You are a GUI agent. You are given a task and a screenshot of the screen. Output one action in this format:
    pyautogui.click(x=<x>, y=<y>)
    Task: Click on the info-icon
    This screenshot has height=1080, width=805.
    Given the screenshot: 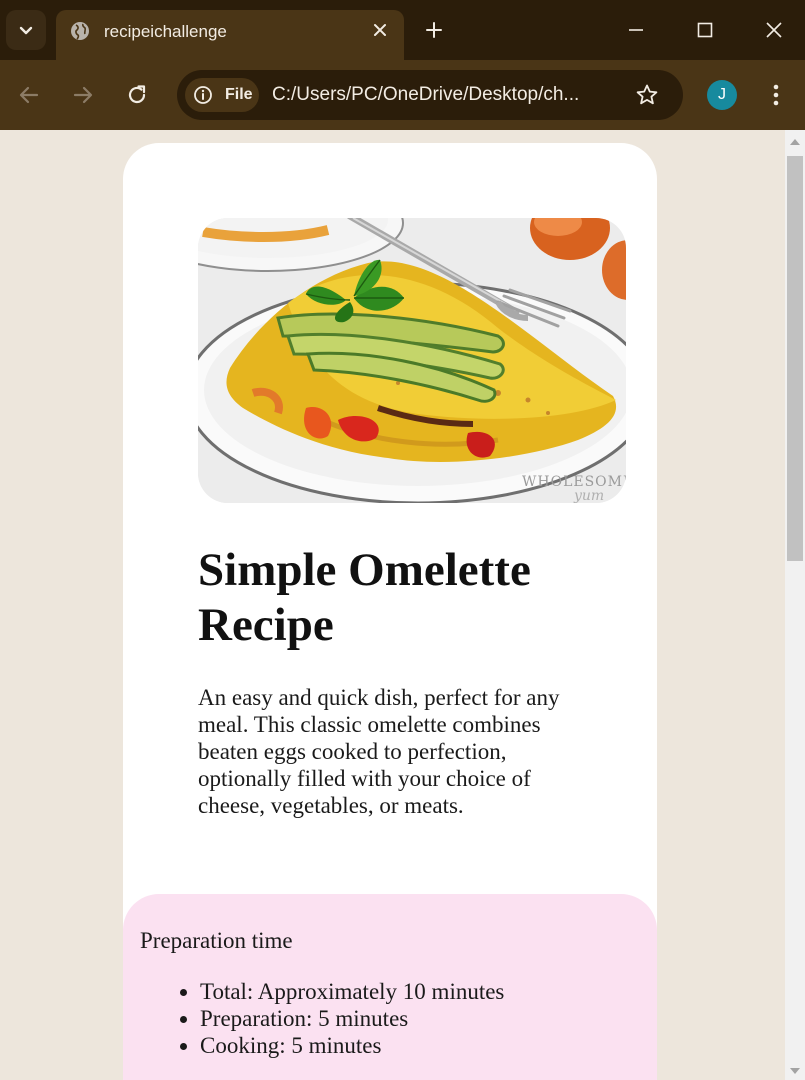 What is the action you would take?
    pyautogui.click(x=203, y=95)
    